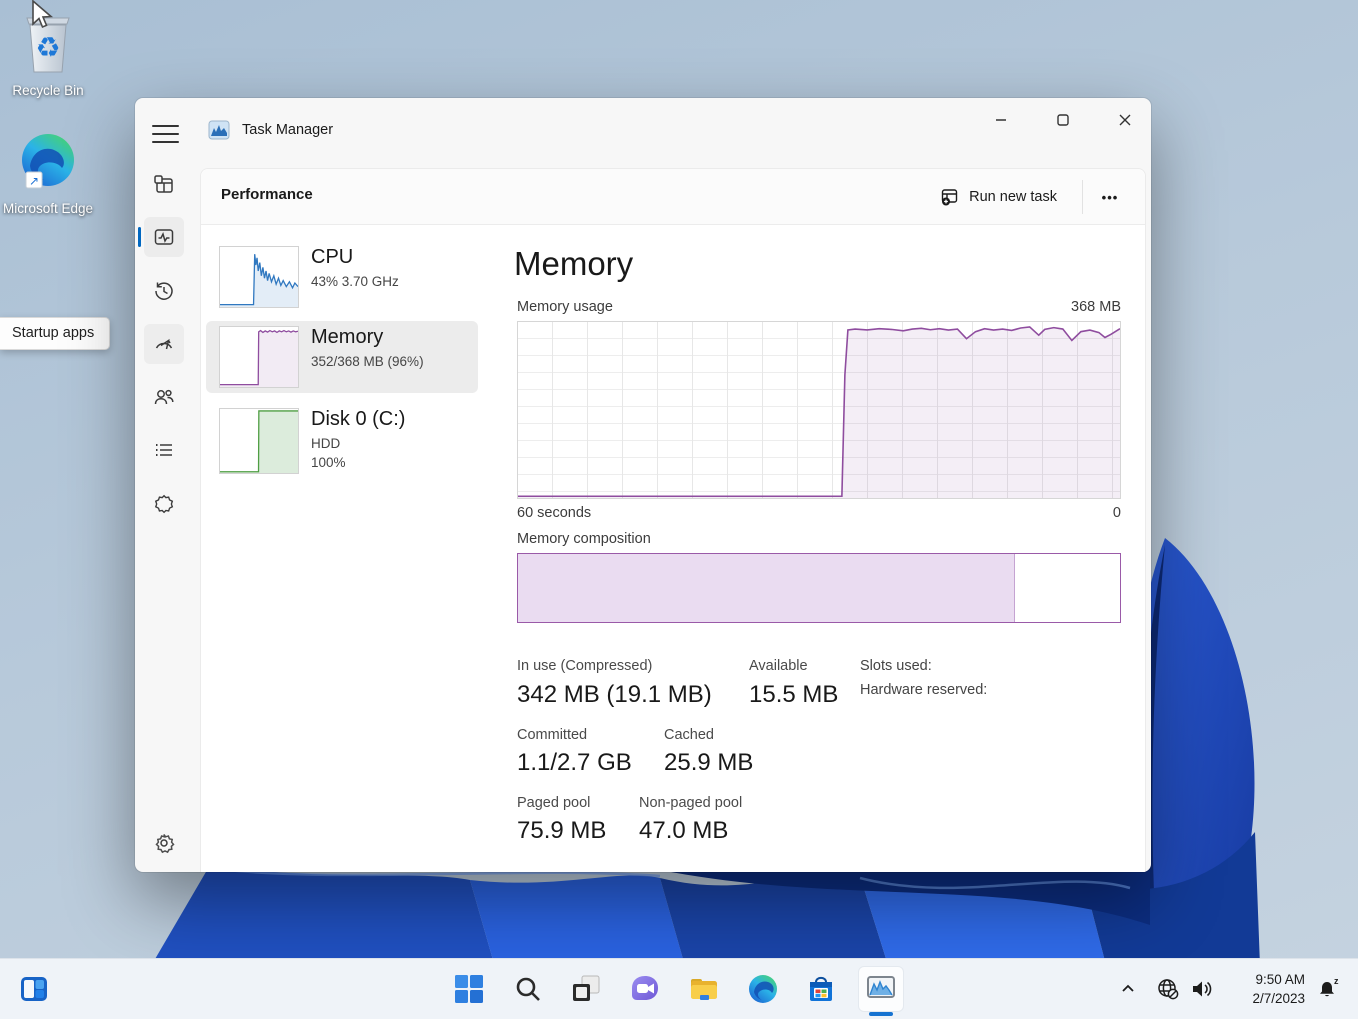  What do you see at coordinates (552, 735) in the screenshot?
I see `committed-label: Committed` at bounding box center [552, 735].